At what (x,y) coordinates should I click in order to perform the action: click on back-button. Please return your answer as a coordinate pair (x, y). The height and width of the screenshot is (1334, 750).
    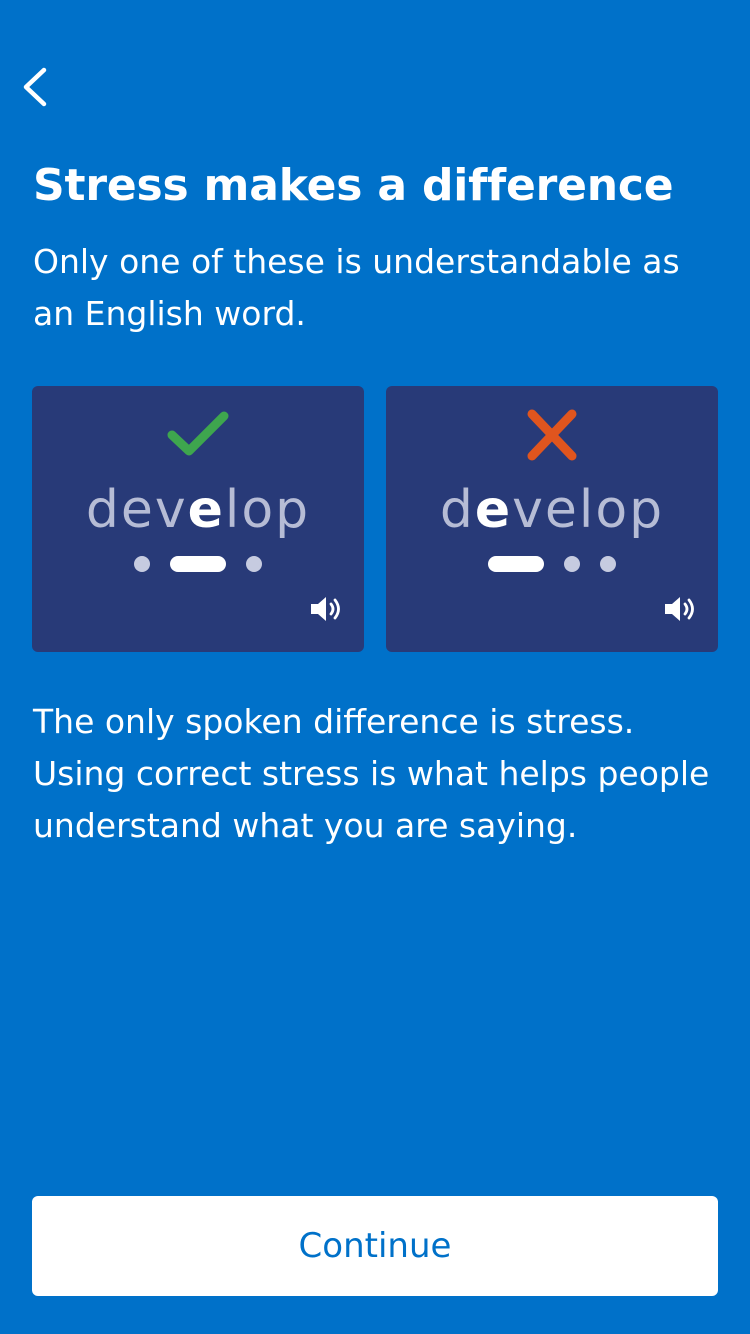
    Looking at the image, I should click on (37, 87).